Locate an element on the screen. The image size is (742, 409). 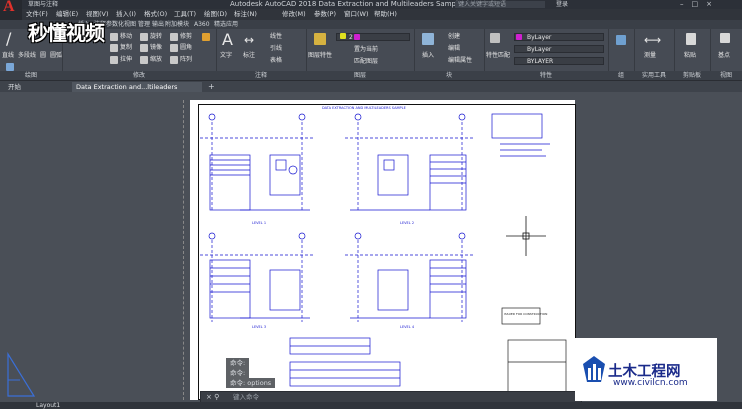
panel-utilities: ⟷ 测量 实用工具 is located at coordinates (654, 54).